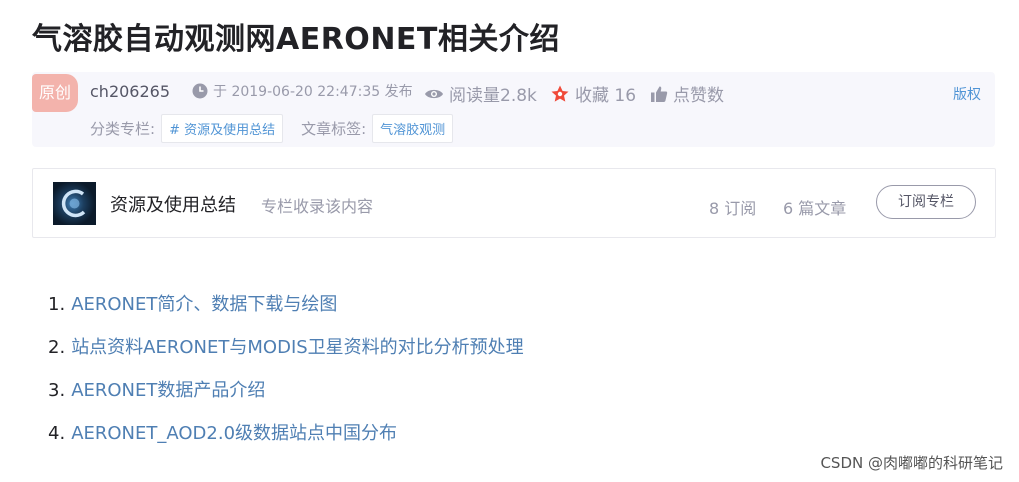 This screenshot has height=482, width=1019. I want to click on publish-time: 于 2019-06-20 22:47:35 发布, so click(302, 91).